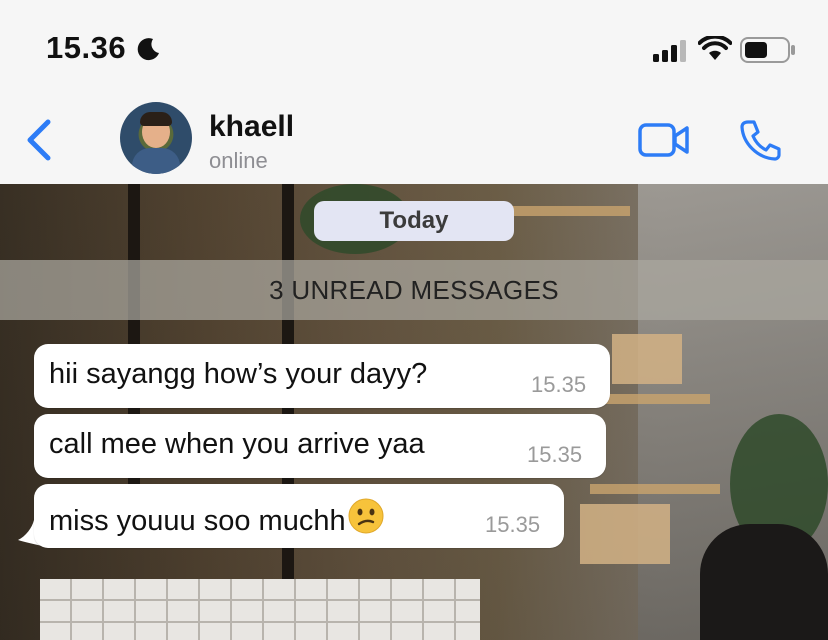 The height and width of the screenshot is (640, 828). What do you see at coordinates (664, 140) in the screenshot?
I see `video-camera-icon` at bounding box center [664, 140].